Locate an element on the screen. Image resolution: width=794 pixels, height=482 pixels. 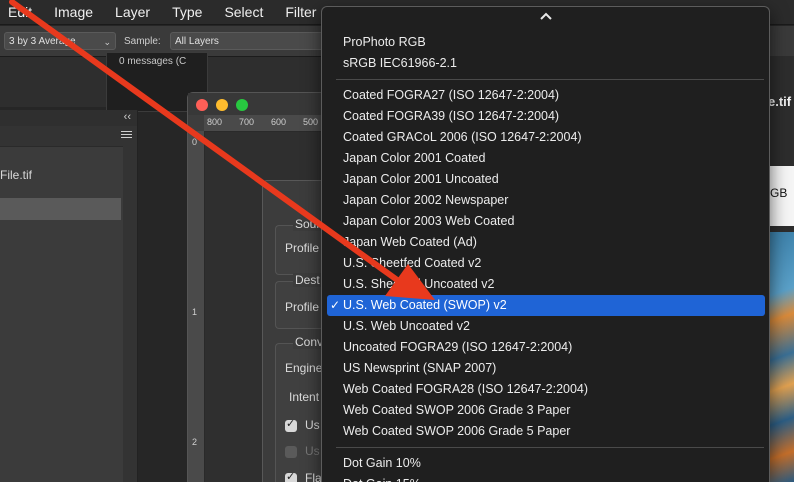
vertical-ruler: 0 1 2 is located at coordinates (196, 306).